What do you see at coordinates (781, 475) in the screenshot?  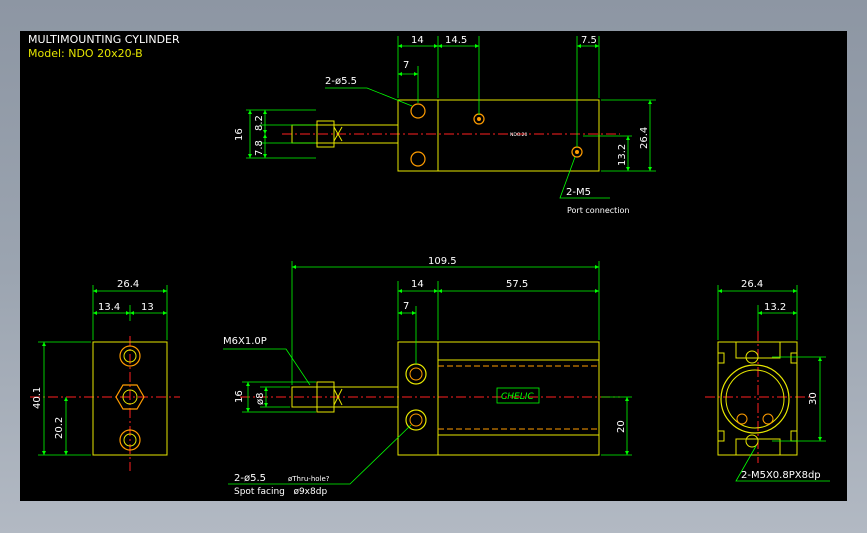 I see `right-tap-label: 2-M5X0.8PX8dp` at bounding box center [781, 475].